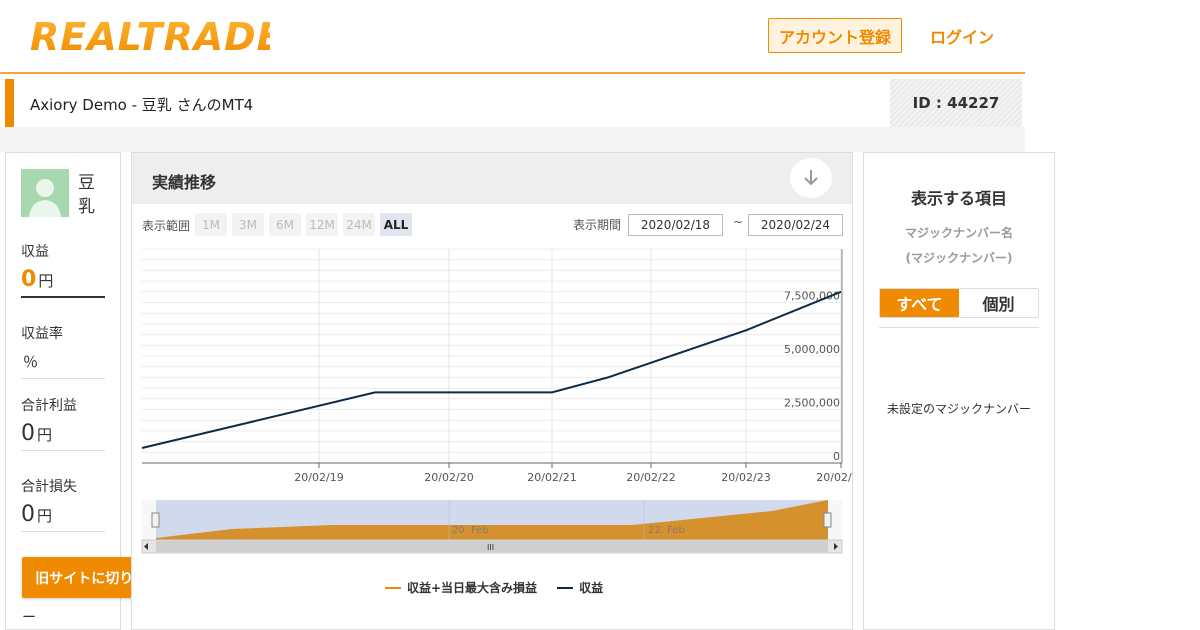 The width and height of the screenshot is (1200, 630). Describe the element at coordinates (9, 103) in the screenshot. I see `account-accent-bar` at that location.